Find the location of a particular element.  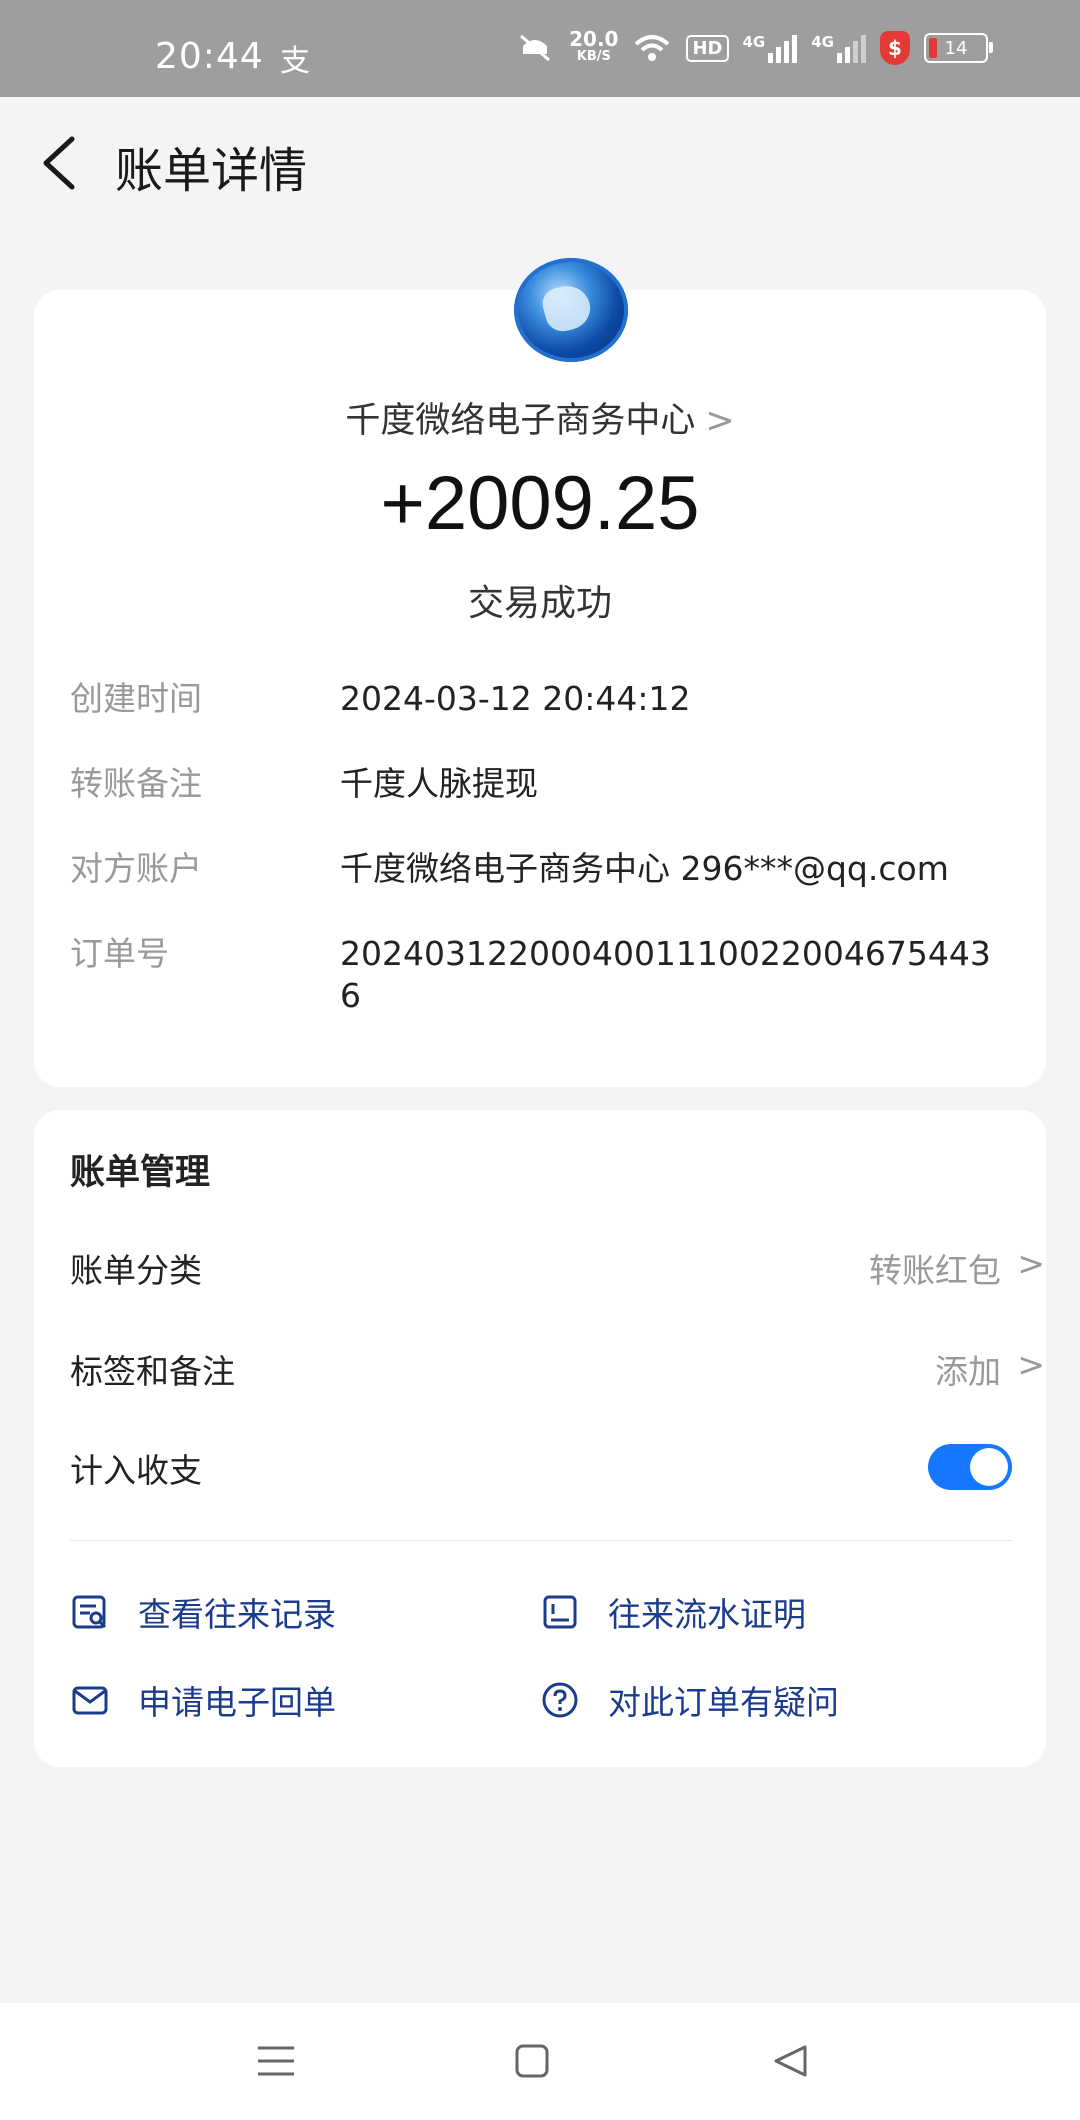

mute-icon is located at coordinates (535, 48).